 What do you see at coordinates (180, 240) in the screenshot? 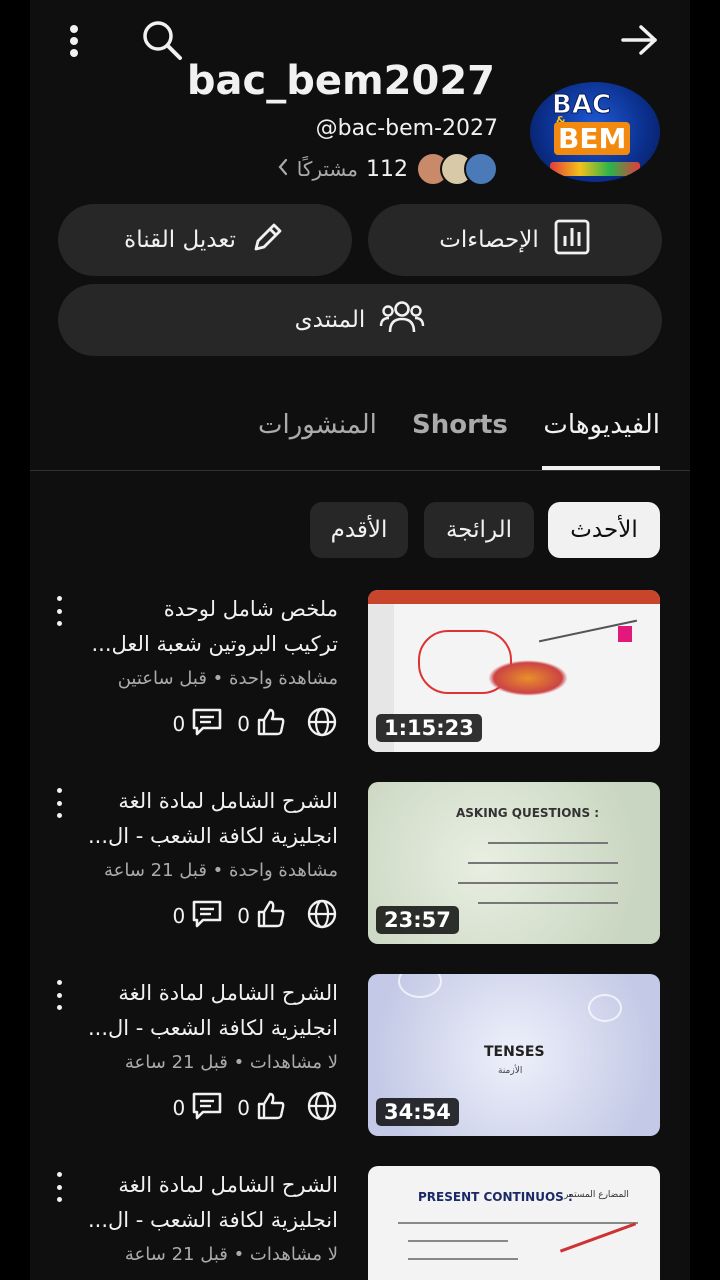
I see `edit-channel-label: تعديل القناة` at bounding box center [180, 240].